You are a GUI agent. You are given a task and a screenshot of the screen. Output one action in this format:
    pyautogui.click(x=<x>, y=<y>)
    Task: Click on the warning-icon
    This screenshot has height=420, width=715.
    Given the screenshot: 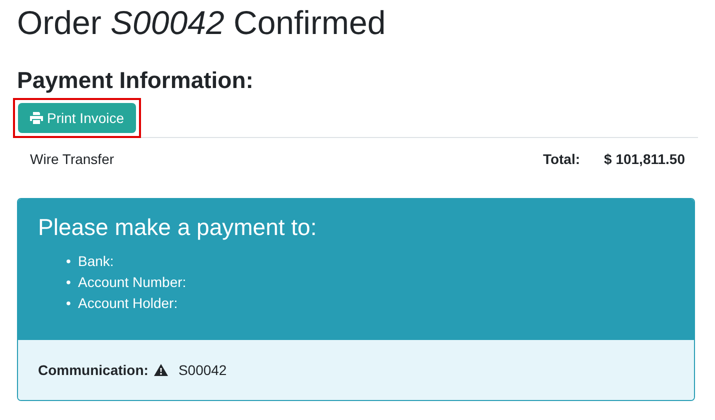 What is the action you would take?
    pyautogui.click(x=161, y=370)
    